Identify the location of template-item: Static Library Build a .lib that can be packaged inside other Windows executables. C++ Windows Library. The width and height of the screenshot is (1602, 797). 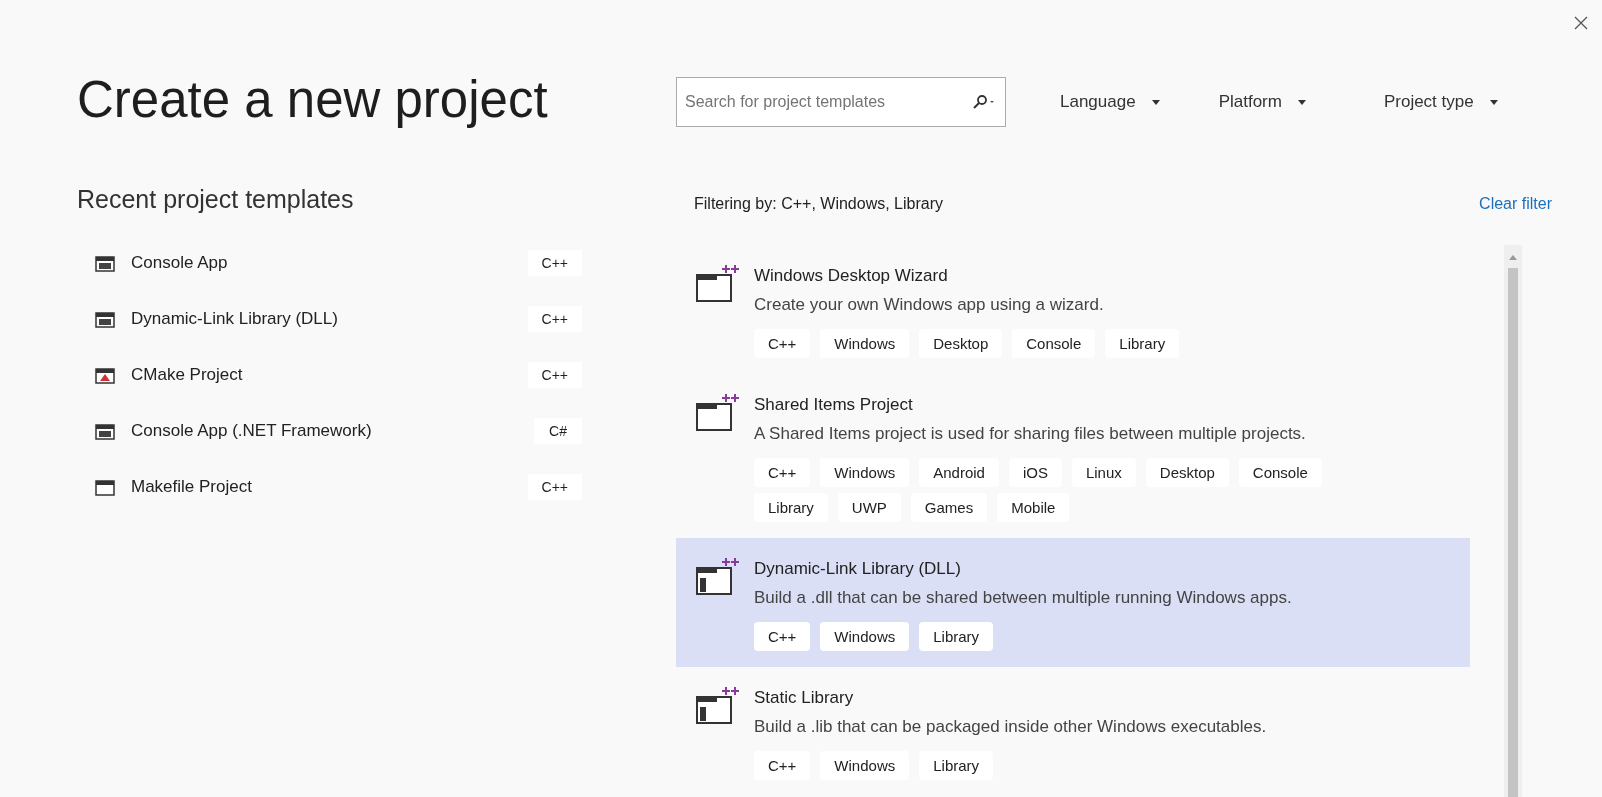
(1073, 731).